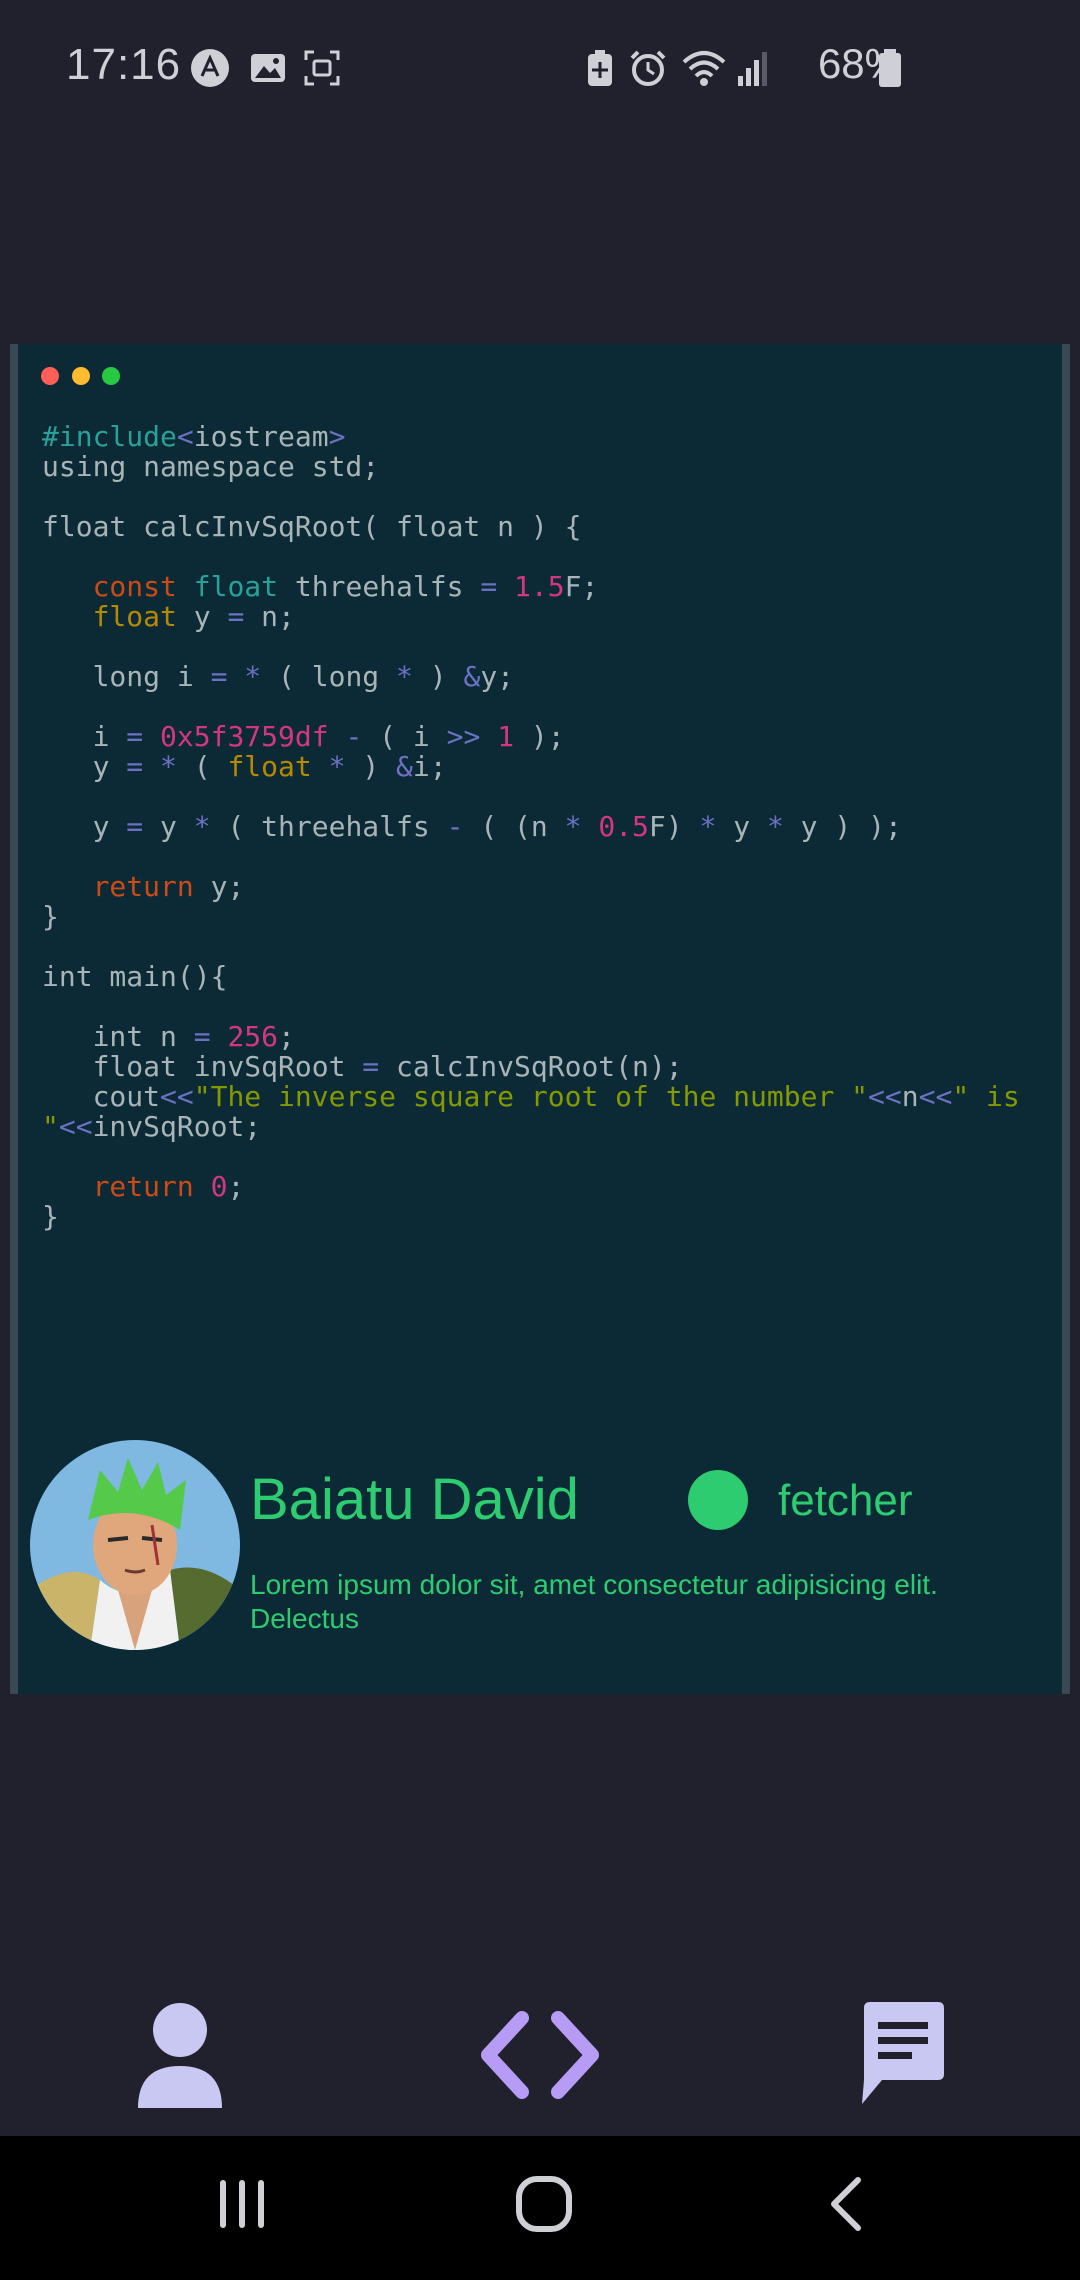 The height and width of the screenshot is (2280, 1080). I want to click on close-dot, so click(50, 376).